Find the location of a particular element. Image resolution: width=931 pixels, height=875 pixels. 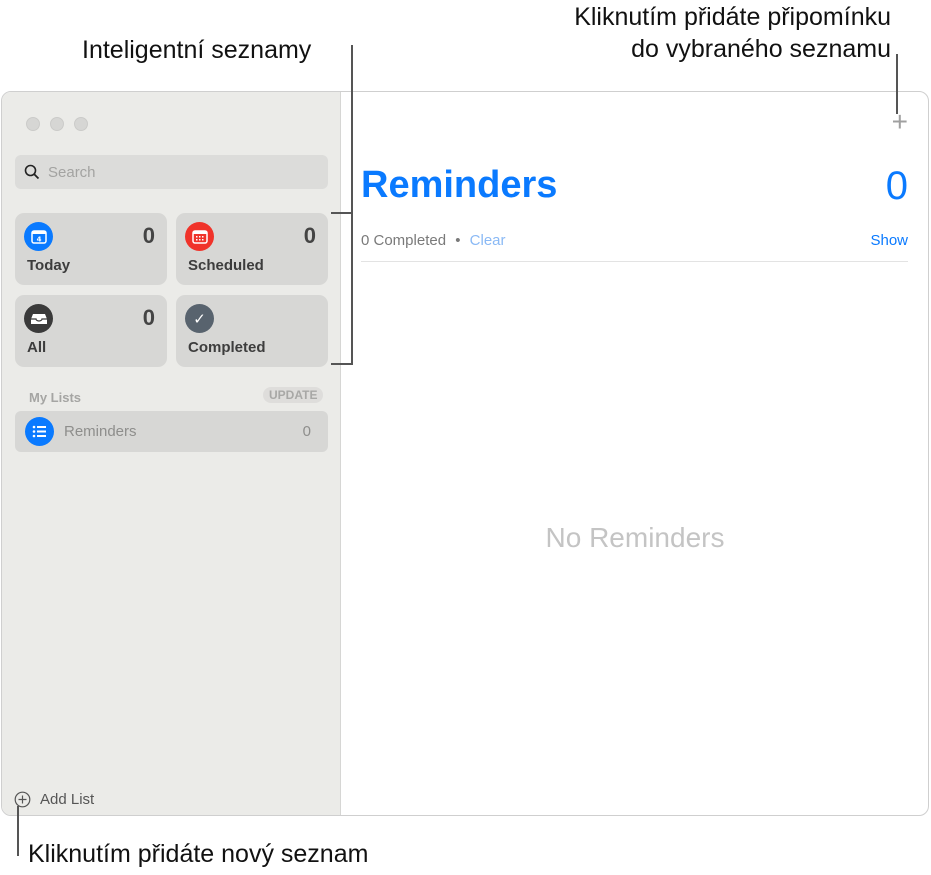

callout-smart-lists: Inteligentní seznamy is located at coordinates (197, 50).